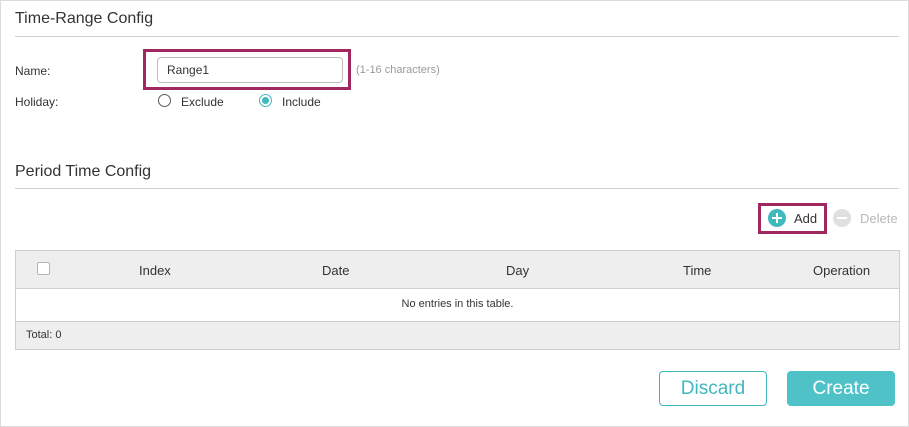  I want to click on plus-circle-icon, so click(777, 218).